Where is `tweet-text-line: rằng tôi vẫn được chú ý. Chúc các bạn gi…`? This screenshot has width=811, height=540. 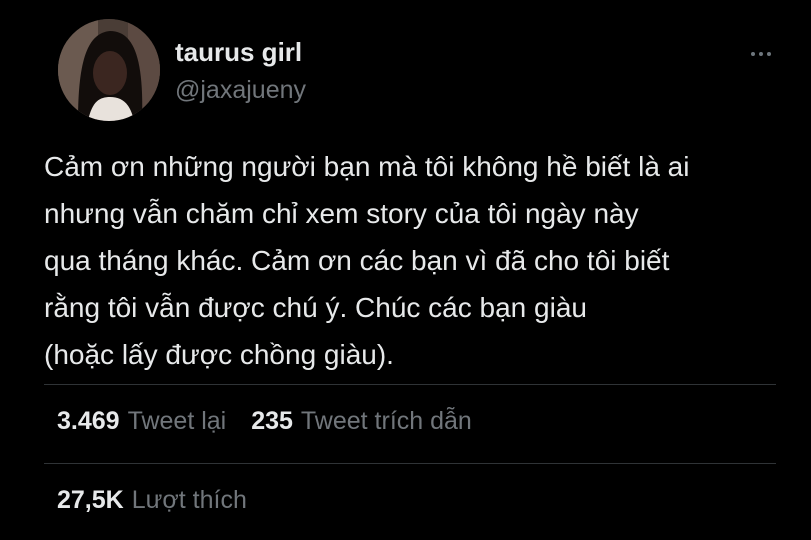 tweet-text-line: rằng tôi vẫn được chú ý. Chúc các bạn gi… is located at coordinates (315, 307).